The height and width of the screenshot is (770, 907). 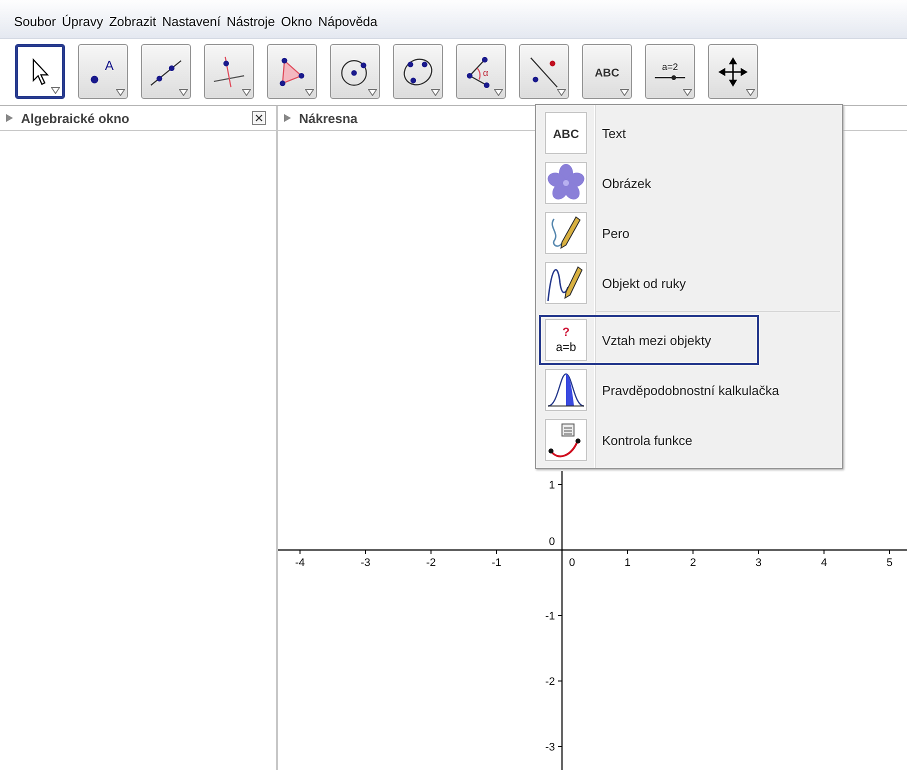 I want to click on tick-label: 3, so click(x=758, y=563).